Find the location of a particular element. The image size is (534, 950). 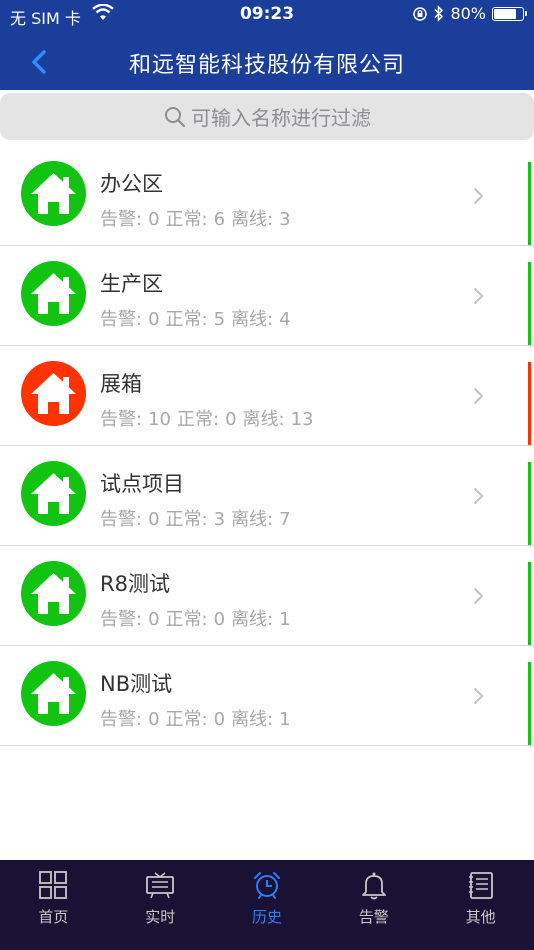

page-title: 和远智能科技股份有限公司 is located at coordinates (266, 65).